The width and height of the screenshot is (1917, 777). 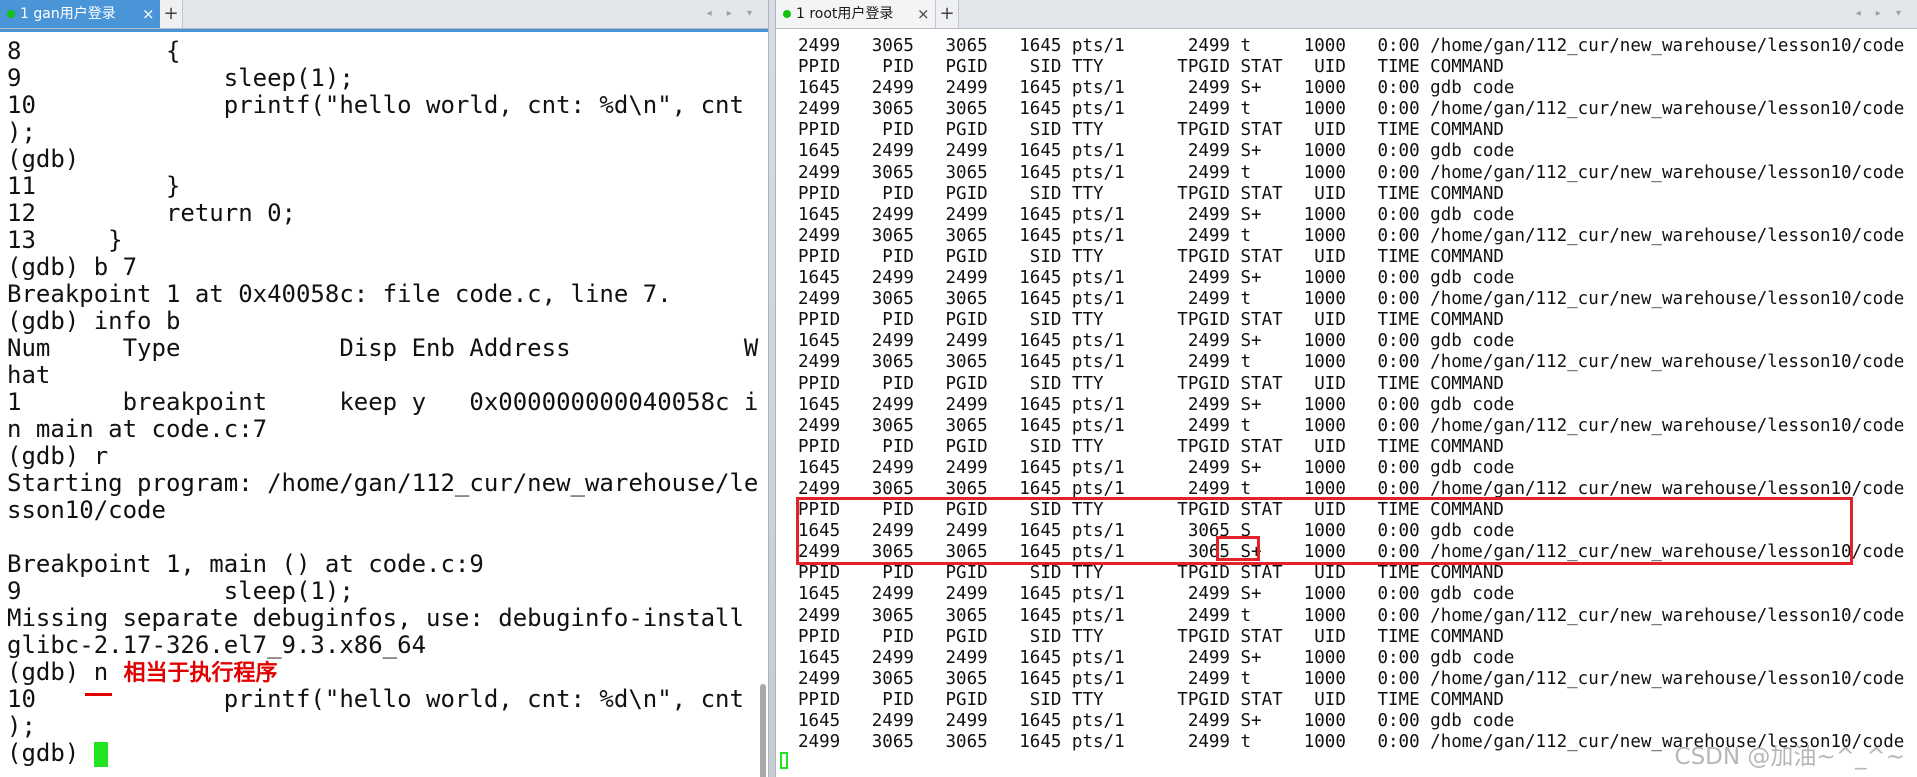 I want to click on watermark: CSDN @加油~^_^~, so click(x=1789, y=757).